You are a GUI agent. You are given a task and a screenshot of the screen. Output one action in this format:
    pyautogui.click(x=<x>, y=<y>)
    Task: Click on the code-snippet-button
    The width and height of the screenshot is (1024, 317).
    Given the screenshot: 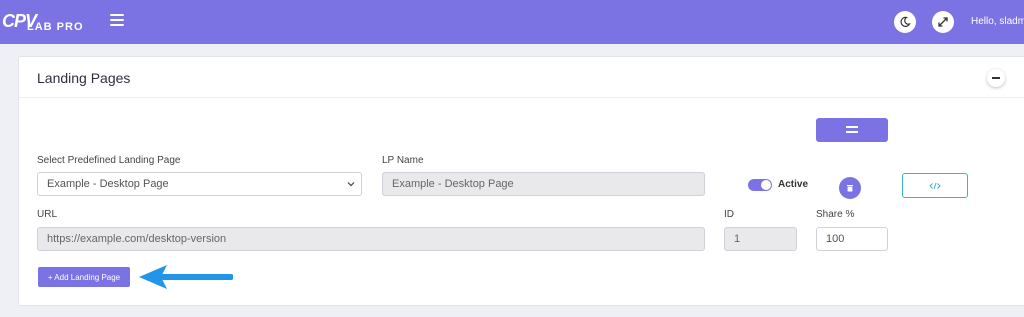 What is the action you would take?
    pyautogui.click(x=935, y=185)
    